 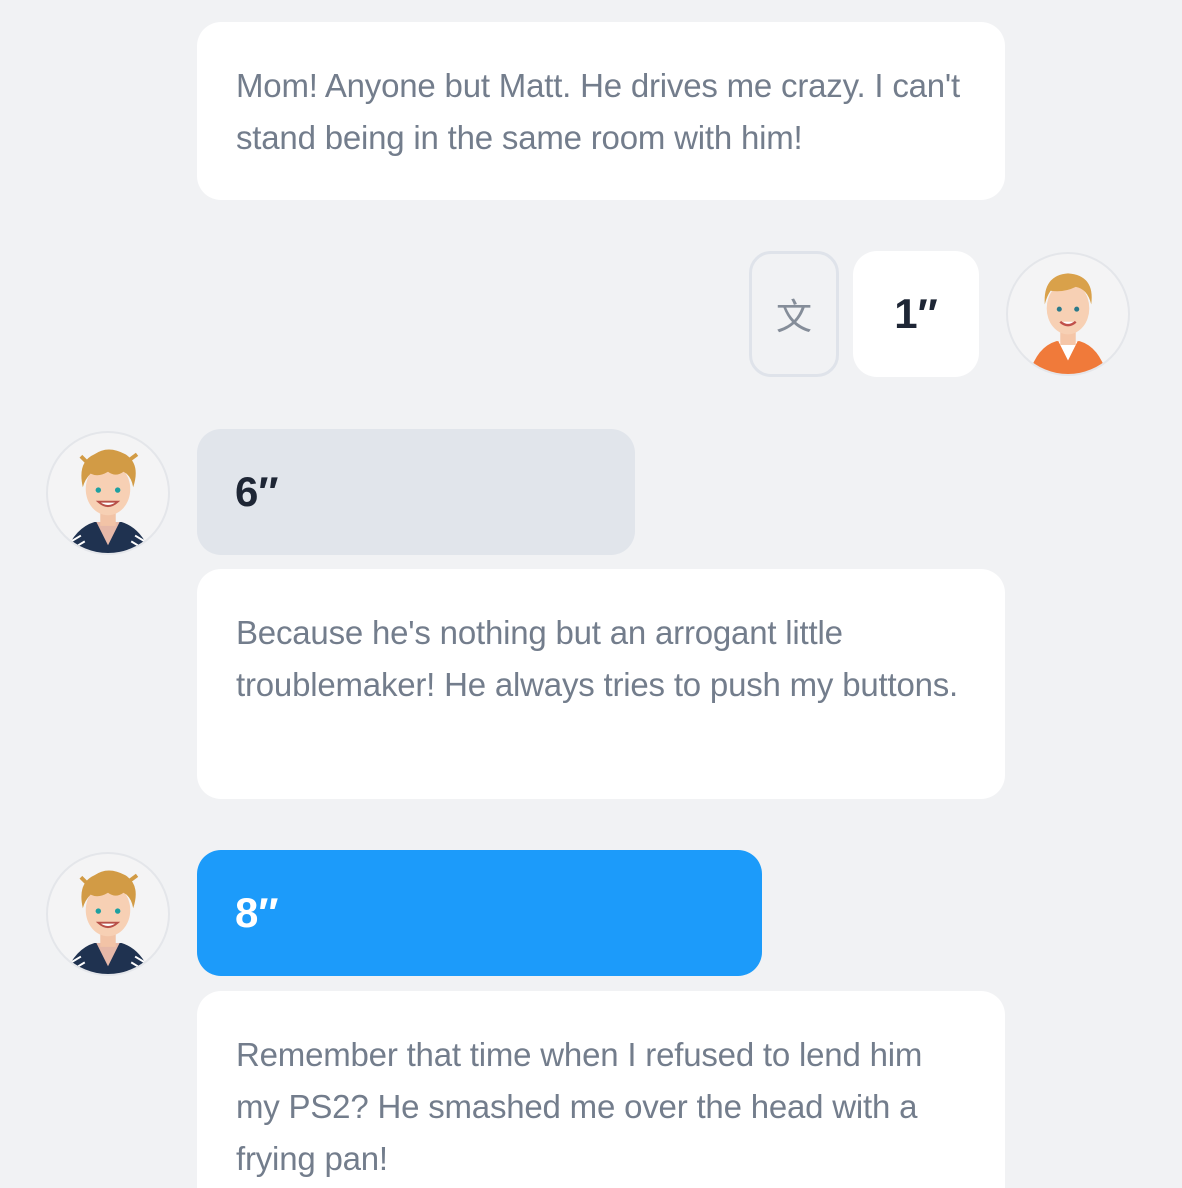 What do you see at coordinates (257, 912) in the screenshot?
I see `voice-duration: 8″` at bounding box center [257, 912].